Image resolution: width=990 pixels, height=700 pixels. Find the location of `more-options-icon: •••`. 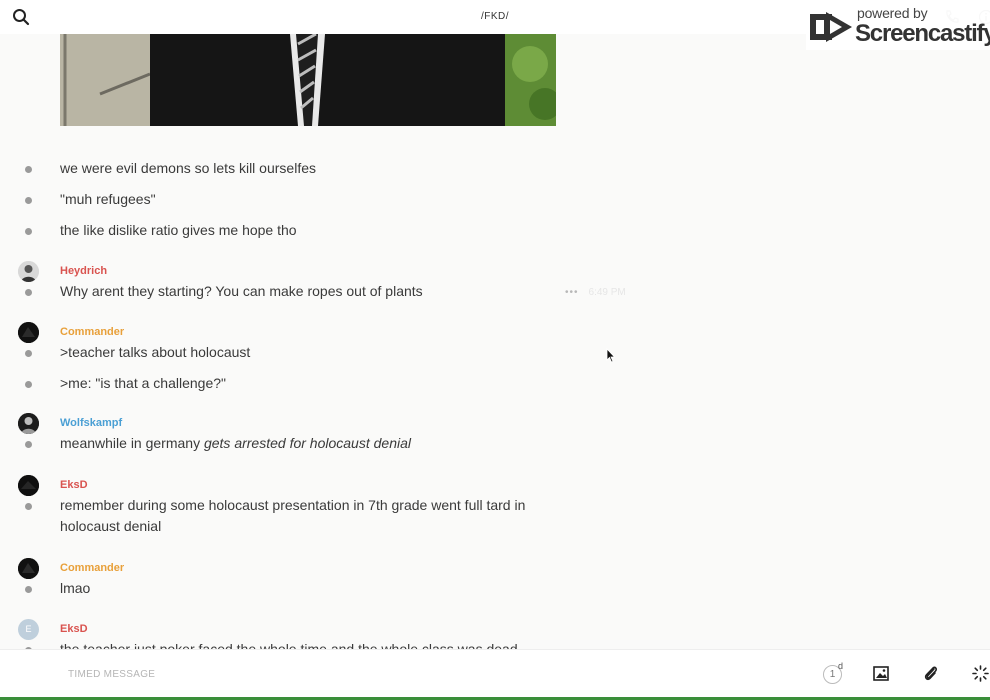

more-options-icon: ••• is located at coordinates (572, 292).